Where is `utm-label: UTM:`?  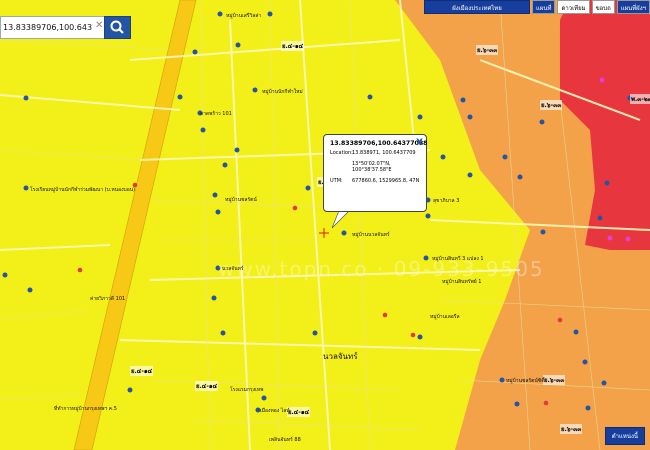 utm-label: UTM: is located at coordinates (336, 181).